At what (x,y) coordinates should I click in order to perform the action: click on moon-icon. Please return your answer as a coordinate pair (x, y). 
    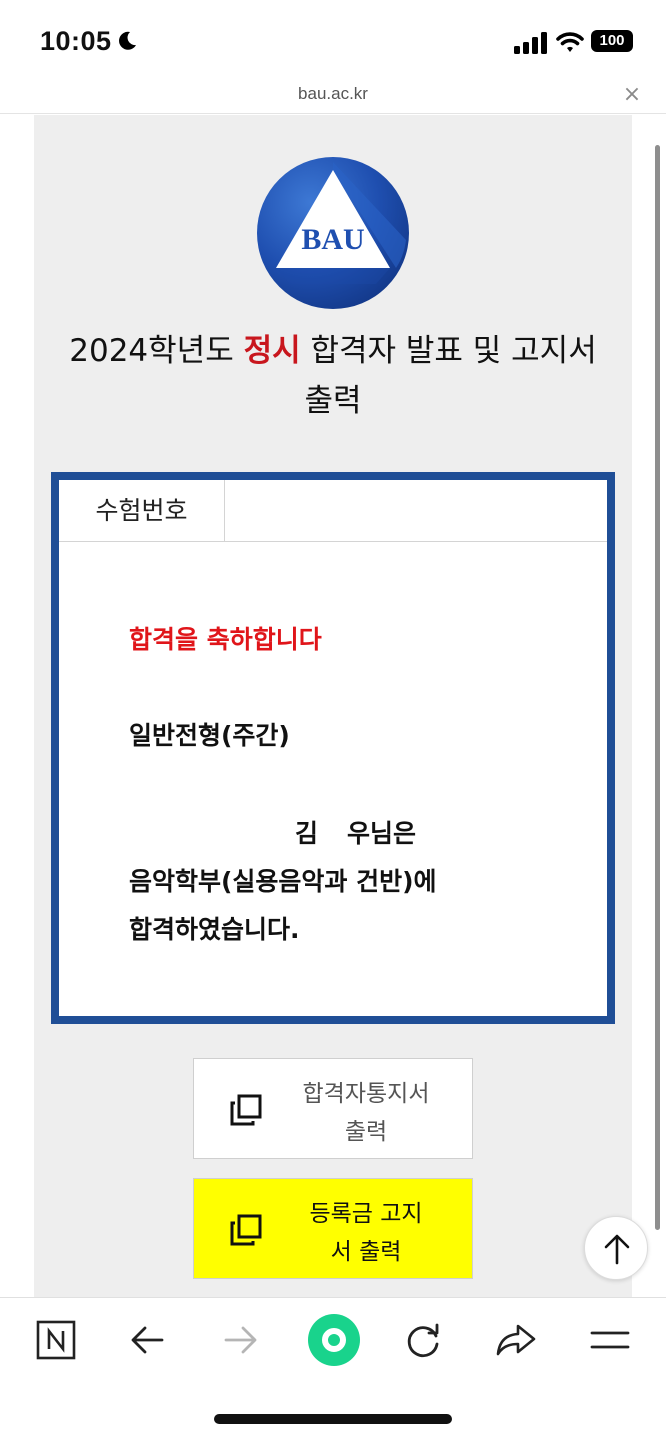
    Looking at the image, I should click on (127, 40).